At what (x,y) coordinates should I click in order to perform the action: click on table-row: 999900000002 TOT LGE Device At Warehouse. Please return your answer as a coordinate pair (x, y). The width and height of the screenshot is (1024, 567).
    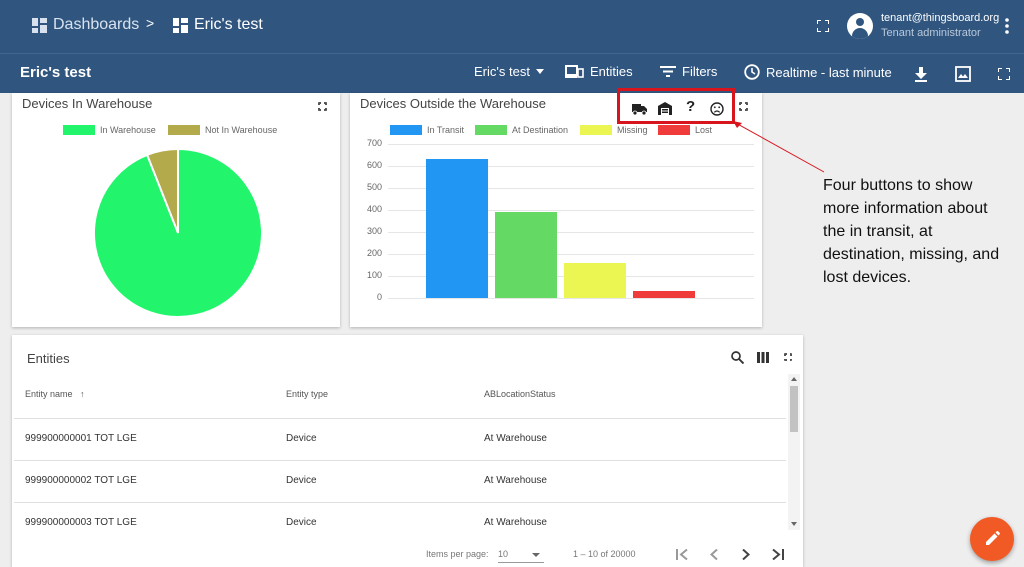
    Looking at the image, I should click on (400, 481).